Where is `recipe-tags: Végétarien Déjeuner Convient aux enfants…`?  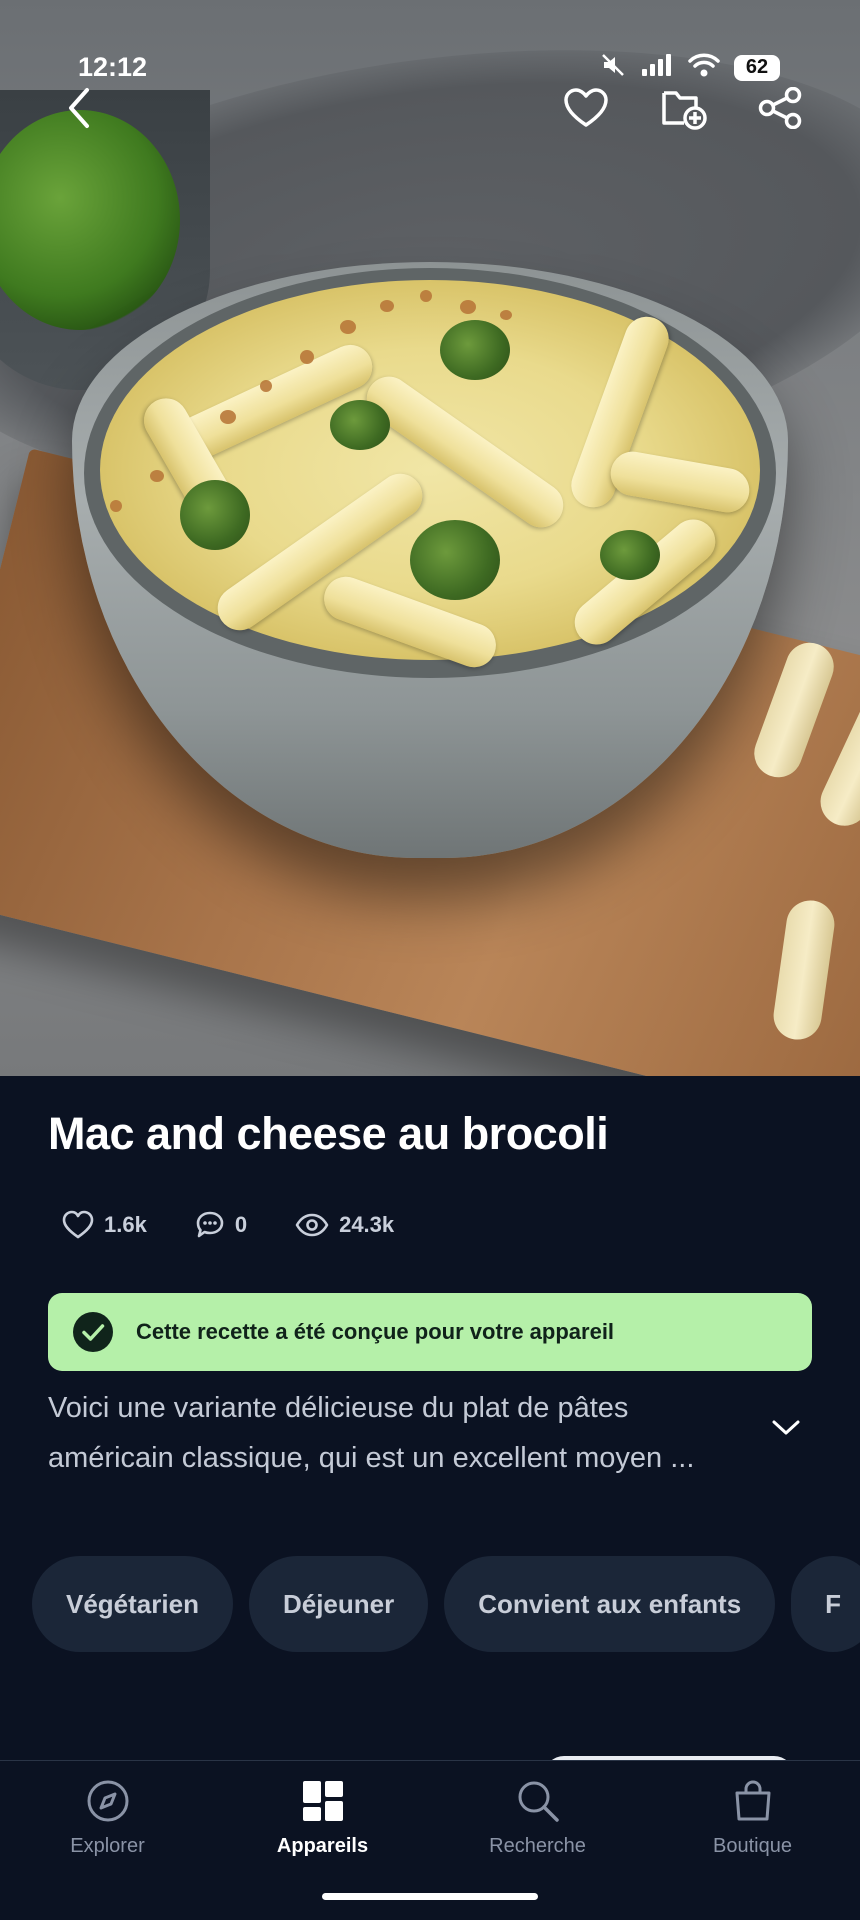 recipe-tags: Végétarien Déjeuner Convient aux enfants… is located at coordinates (446, 1604).